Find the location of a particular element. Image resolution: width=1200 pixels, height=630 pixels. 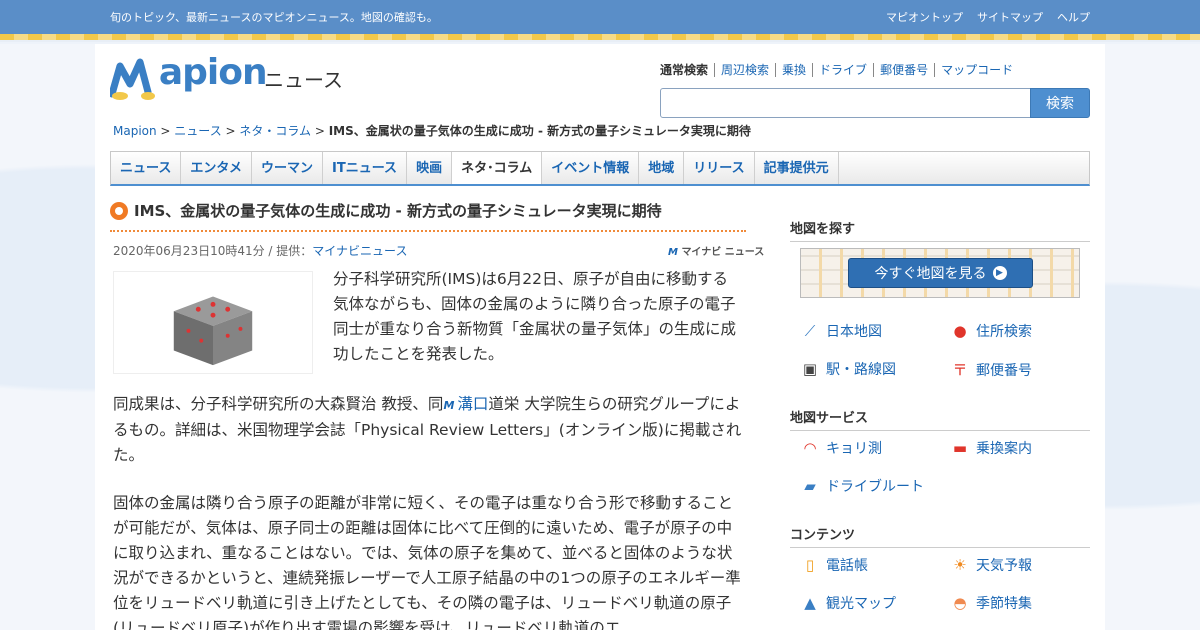

article-date: 2020年06月23日10時41分 / 提供： is located at coordinates (213, 251).